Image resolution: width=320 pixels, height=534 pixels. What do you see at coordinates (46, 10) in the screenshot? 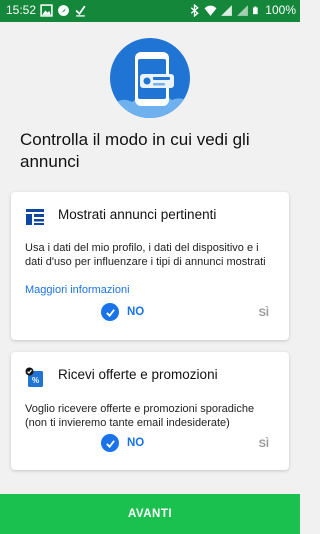
I see `image-icon` at bounding box center [46, 10].